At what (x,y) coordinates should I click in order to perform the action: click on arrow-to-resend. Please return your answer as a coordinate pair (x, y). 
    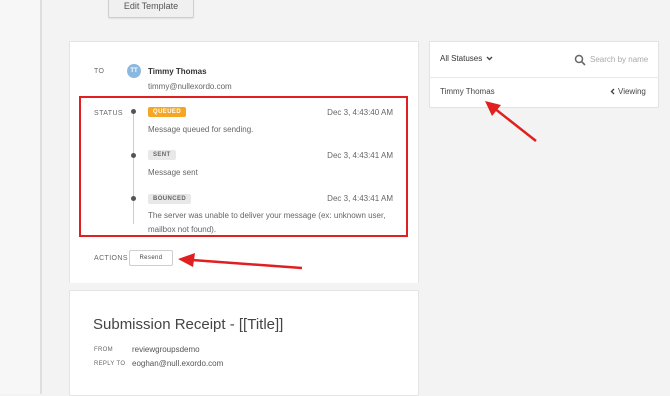
    Looking at the image, I should click on (240, 261).